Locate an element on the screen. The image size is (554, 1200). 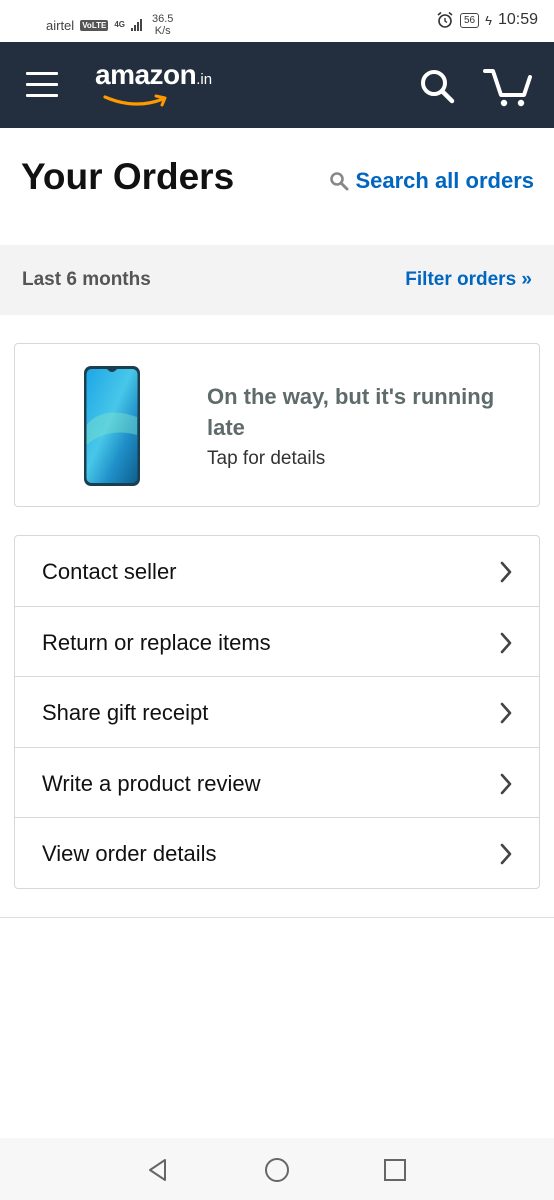
charging-icon: ϟ is located at coordinates (488, 20).